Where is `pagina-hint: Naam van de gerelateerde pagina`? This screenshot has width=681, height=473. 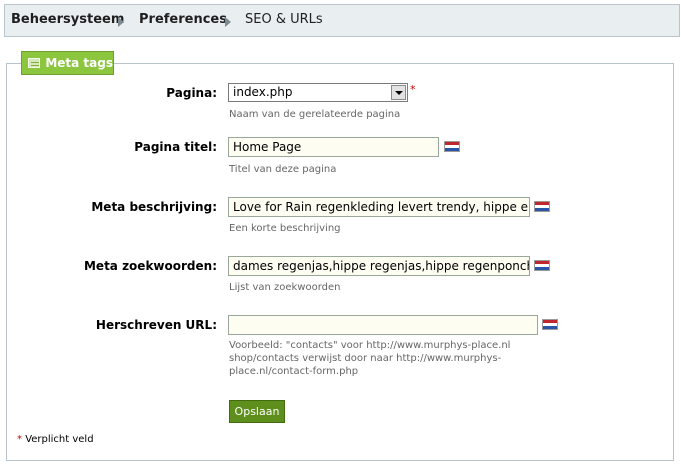 pagina-hint: Naam van de gerelateerde pagina is located at coordinates (315, 114).